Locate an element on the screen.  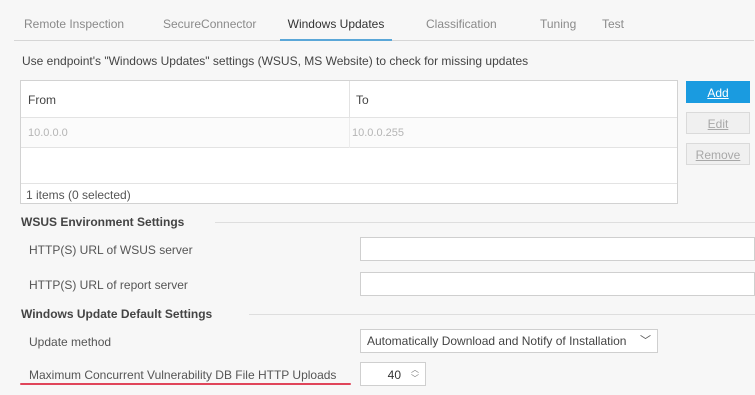
wsus-section-title: WSUS Environment Settings is located at coordinates (103, 222).